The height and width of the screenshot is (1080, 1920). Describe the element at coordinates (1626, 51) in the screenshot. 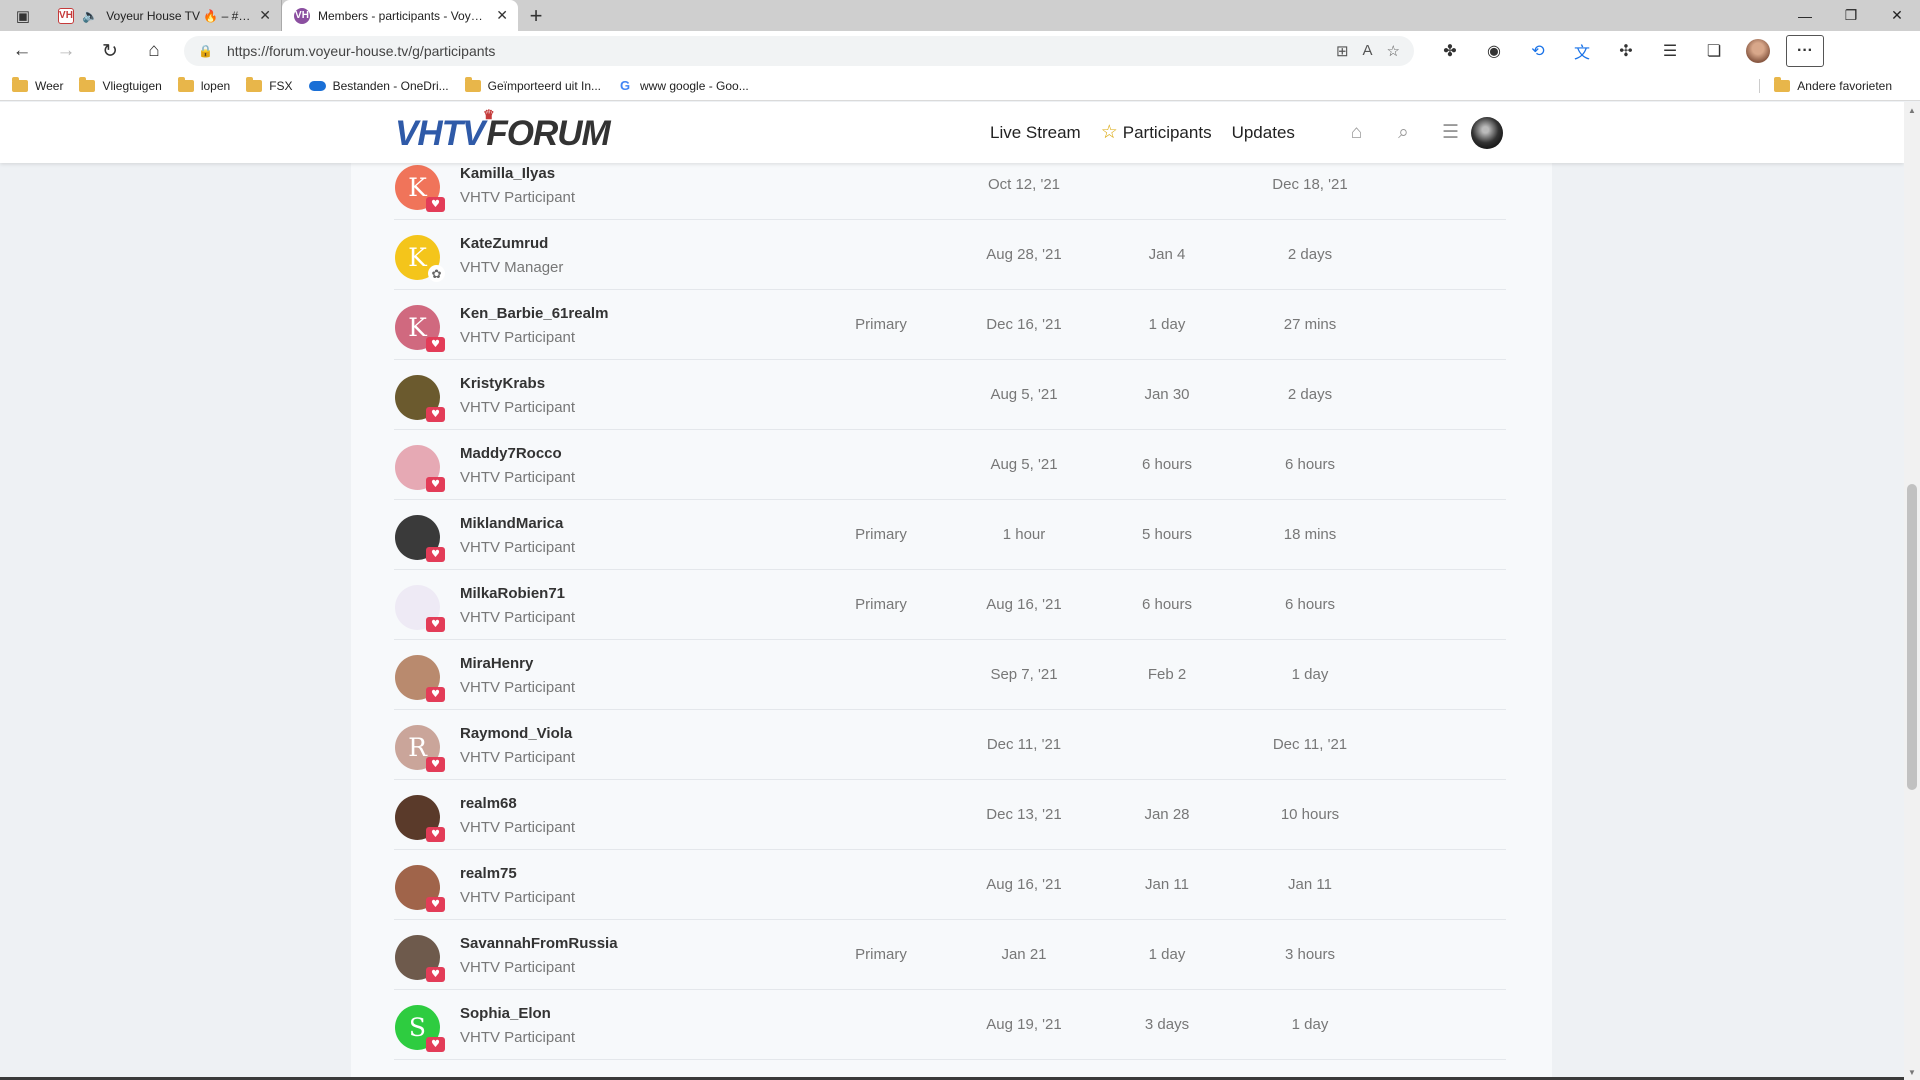

I see `extensions-puzzle-icon: ✣` at that location.